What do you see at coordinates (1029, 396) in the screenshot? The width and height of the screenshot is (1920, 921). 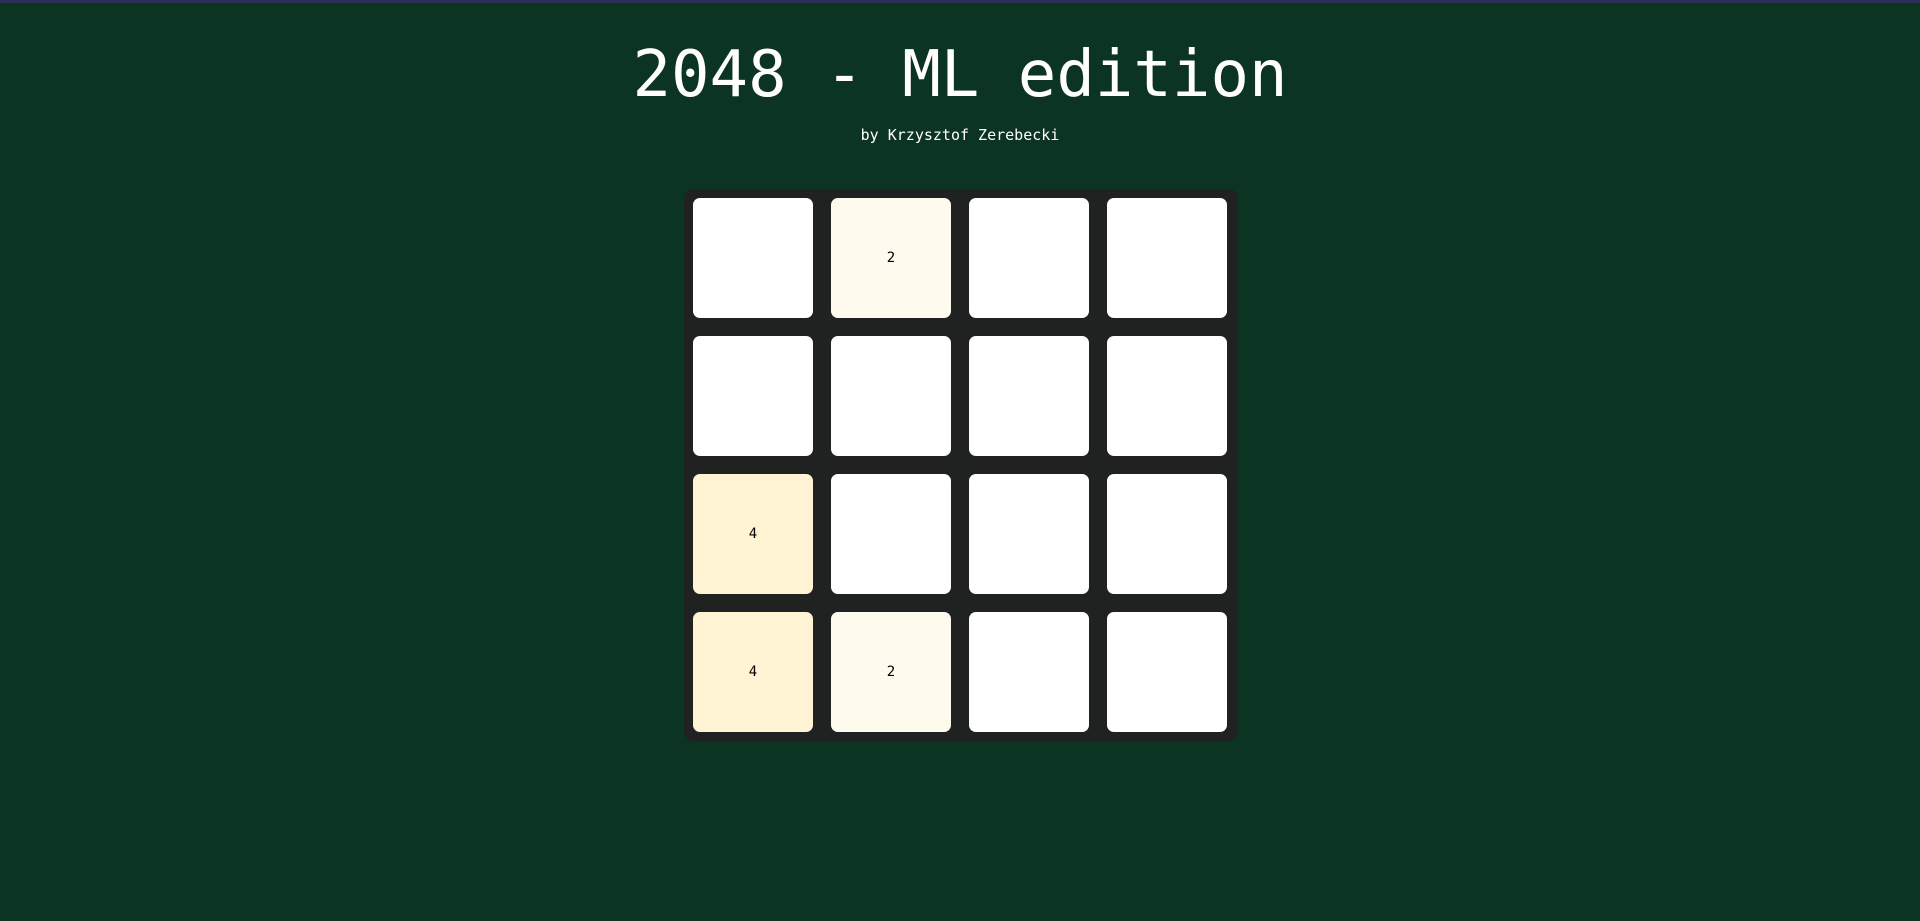 I see `tile-r2-c3` at bounding box center [1029, 396].